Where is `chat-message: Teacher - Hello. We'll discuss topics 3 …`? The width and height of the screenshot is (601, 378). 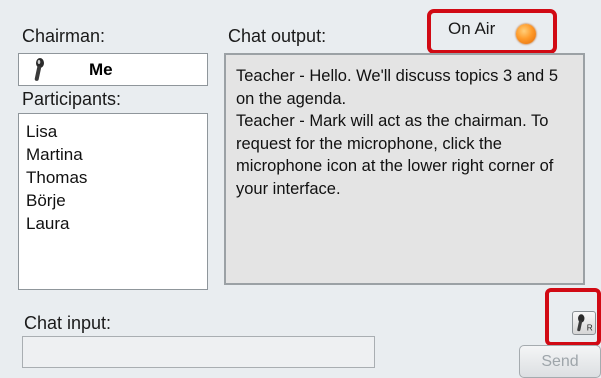 chat-message: Teacher - Hello. We'll discuss topics 3 … is located at coordinates (397, 87).